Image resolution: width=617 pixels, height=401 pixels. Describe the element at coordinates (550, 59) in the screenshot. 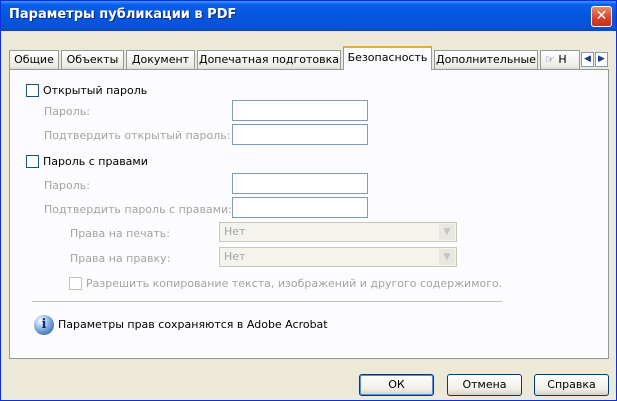

I see `tab-partial-icon: ☞` at that location.